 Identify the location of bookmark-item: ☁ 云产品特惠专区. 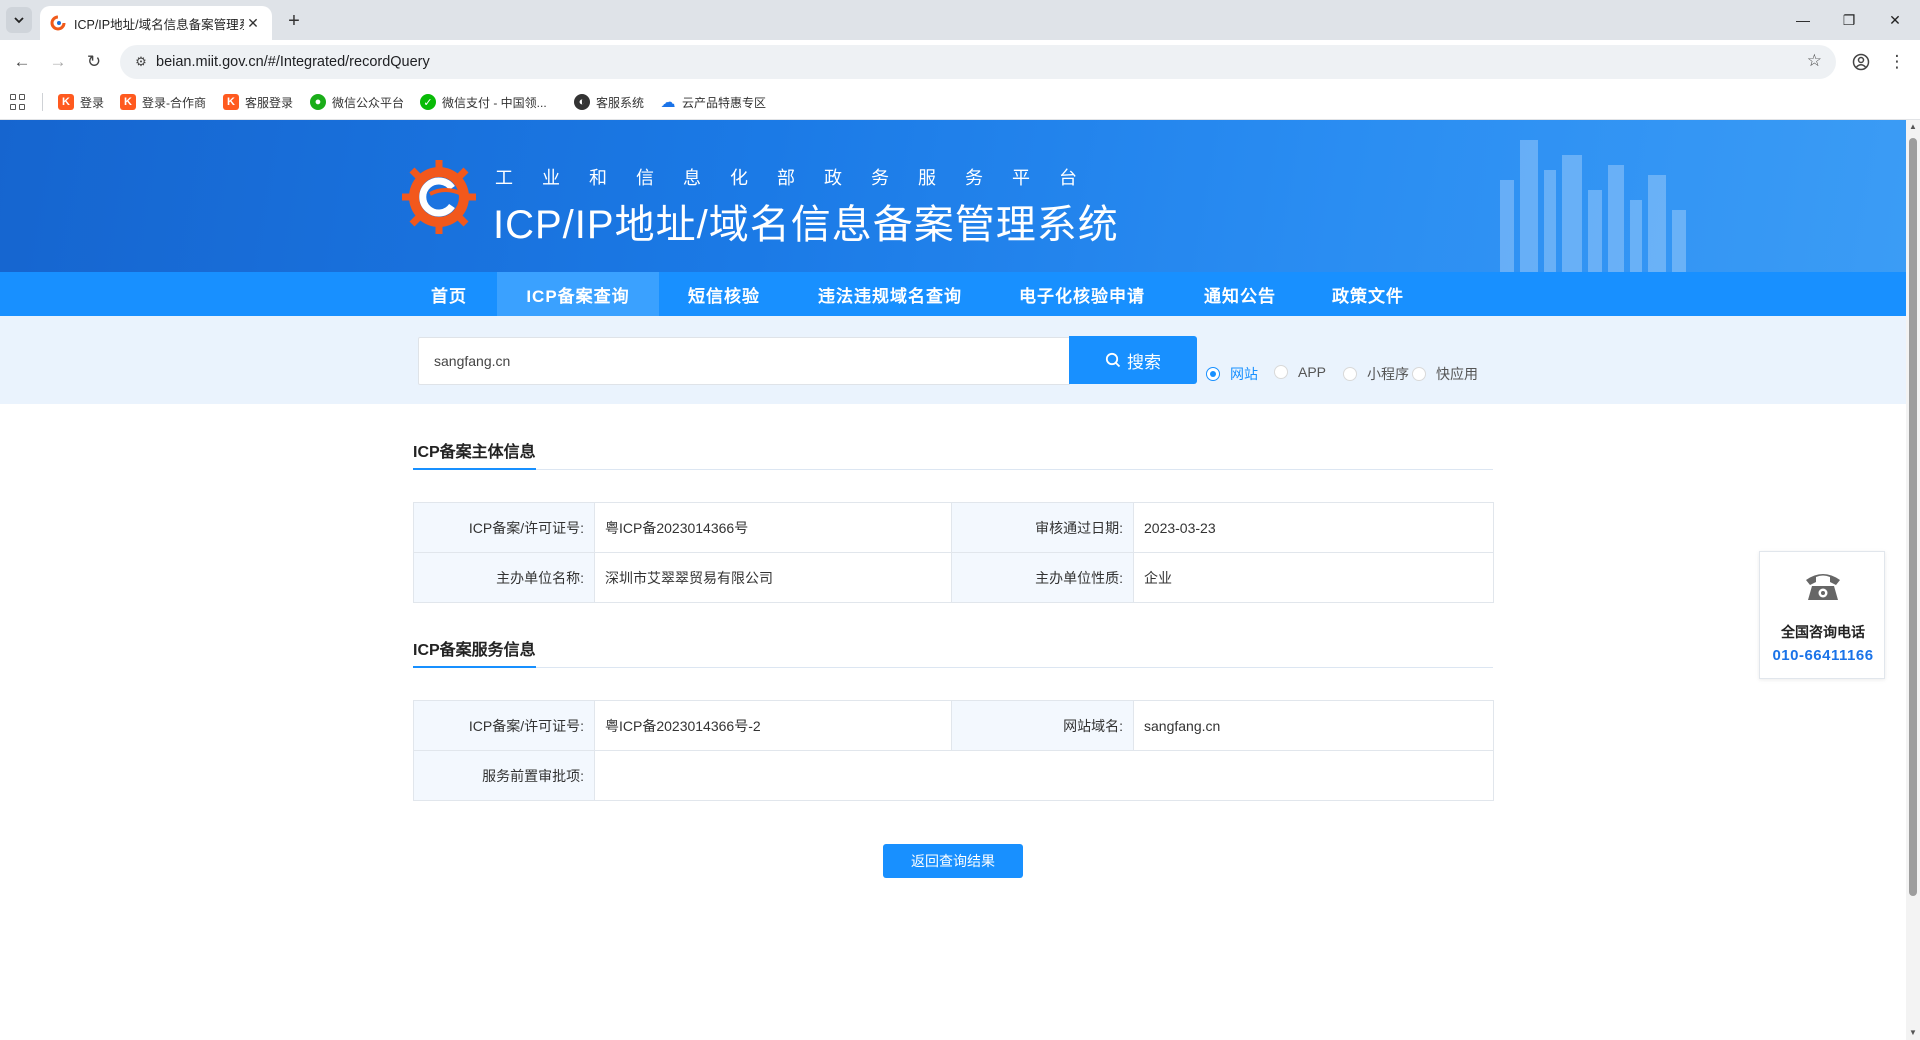
(713, 102).